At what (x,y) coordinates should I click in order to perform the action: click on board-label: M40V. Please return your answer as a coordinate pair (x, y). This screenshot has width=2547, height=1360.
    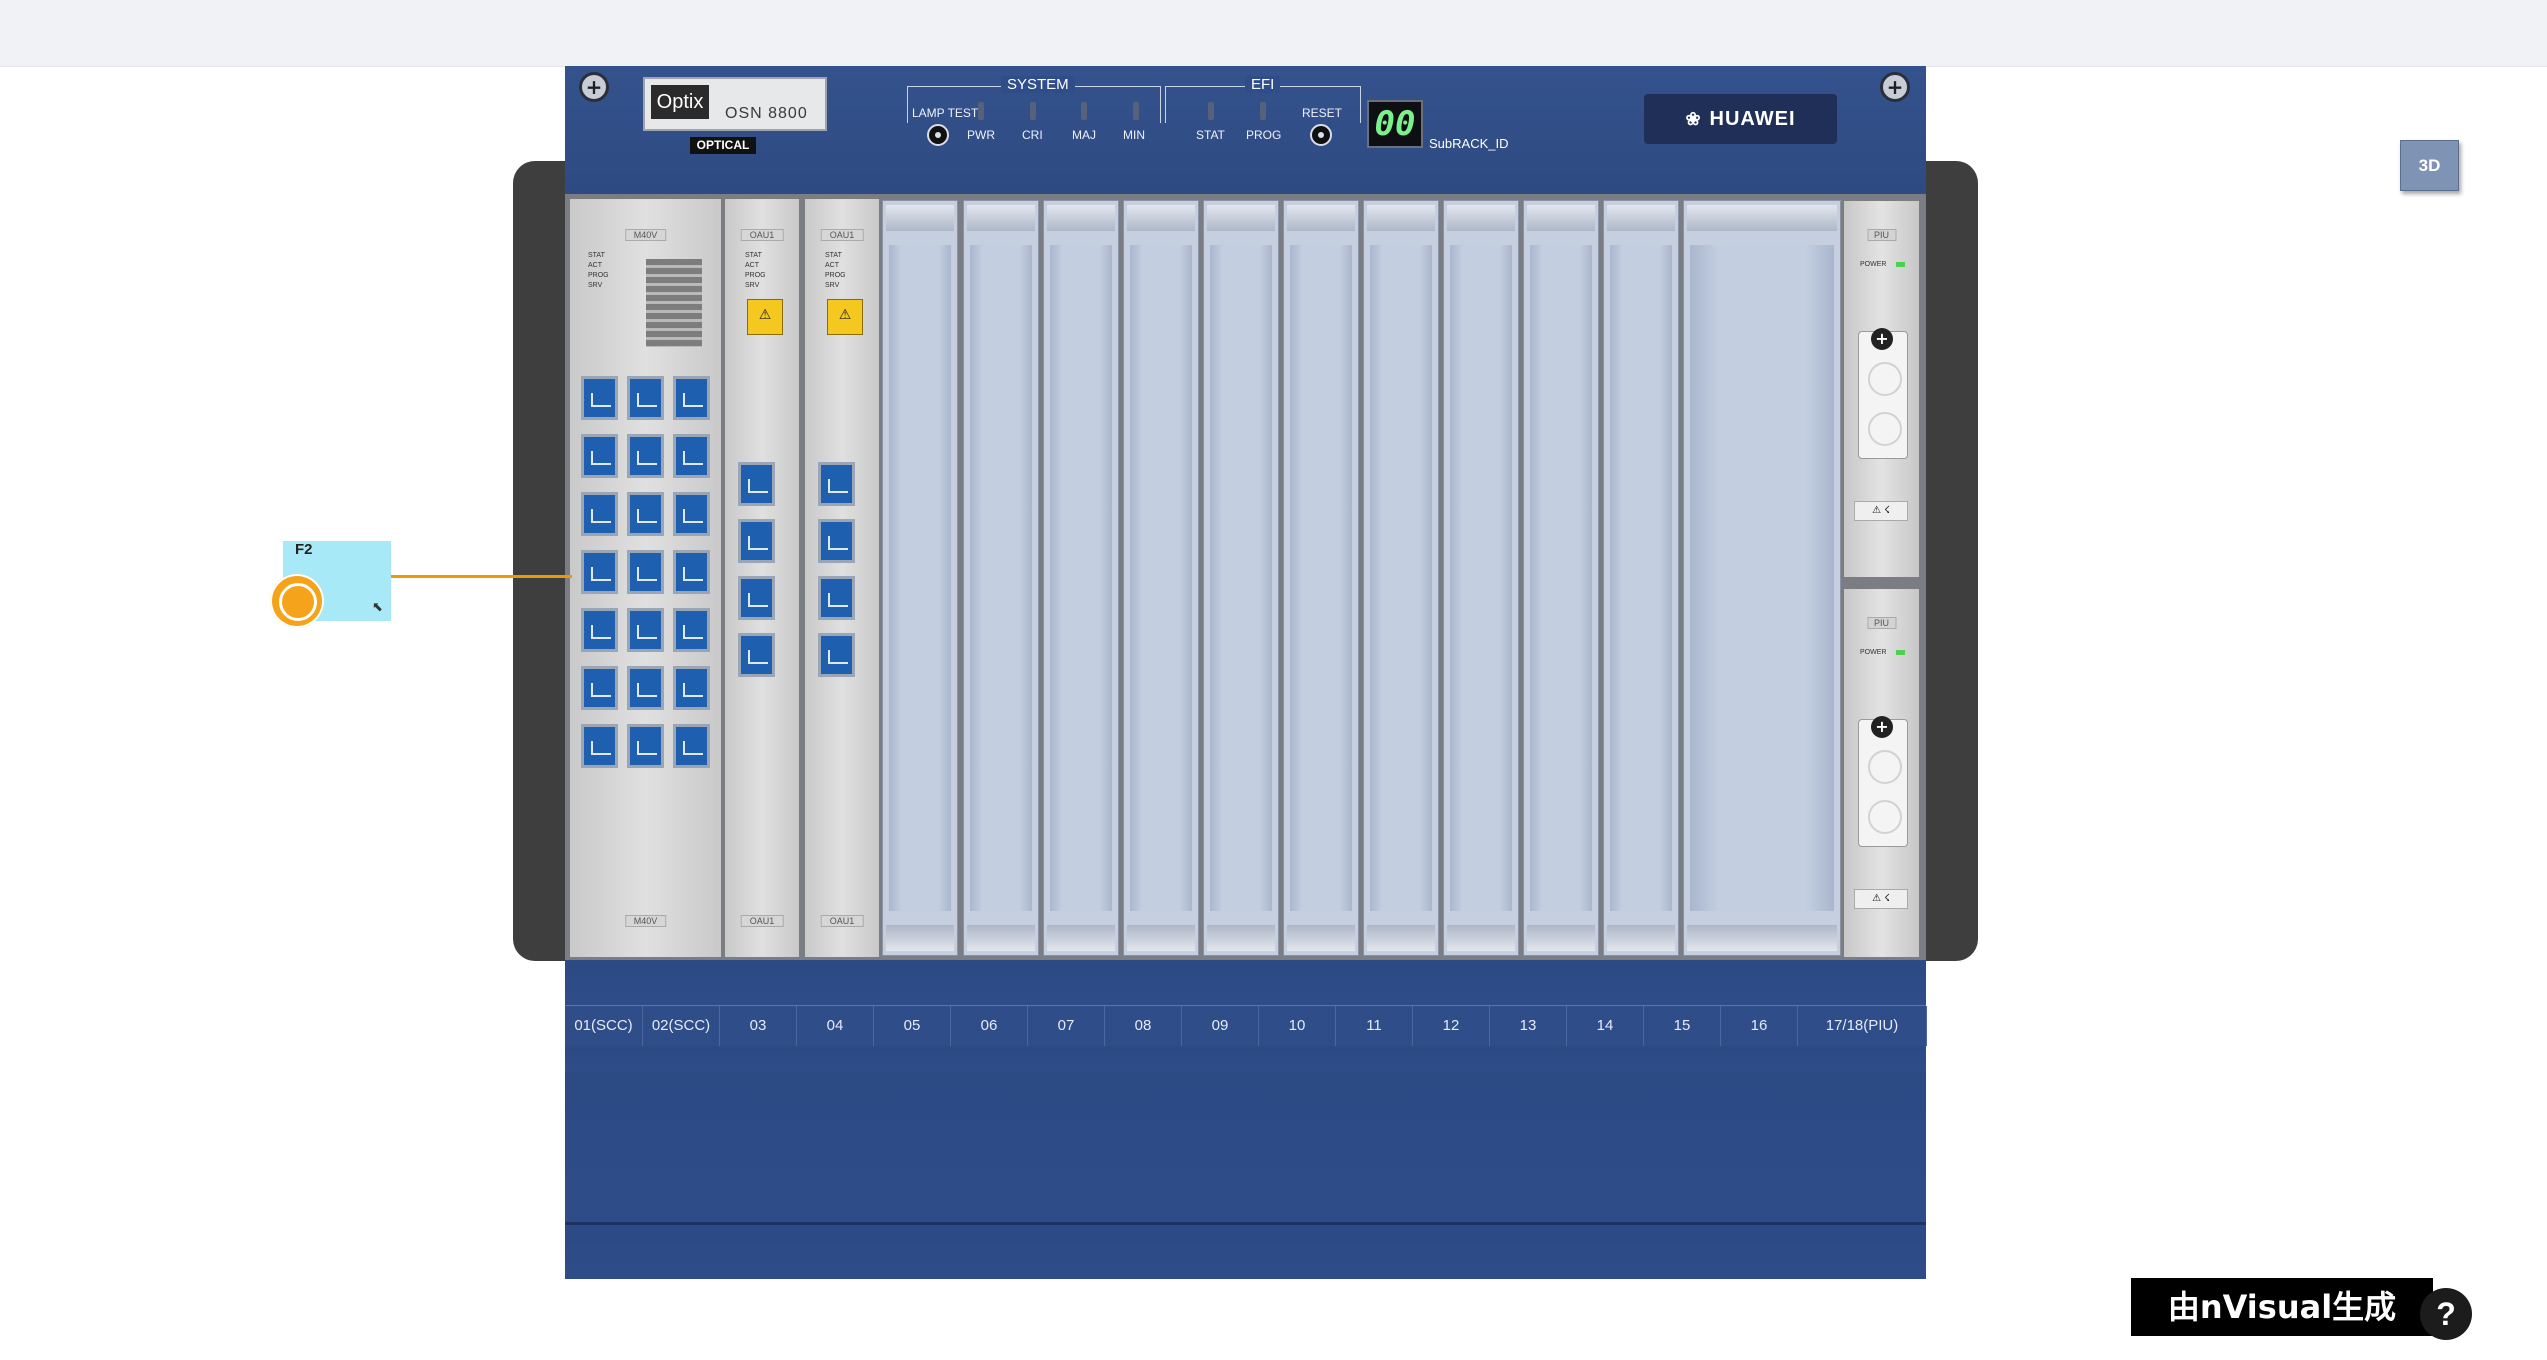
    Looking at the image, I should click on (645, 235).